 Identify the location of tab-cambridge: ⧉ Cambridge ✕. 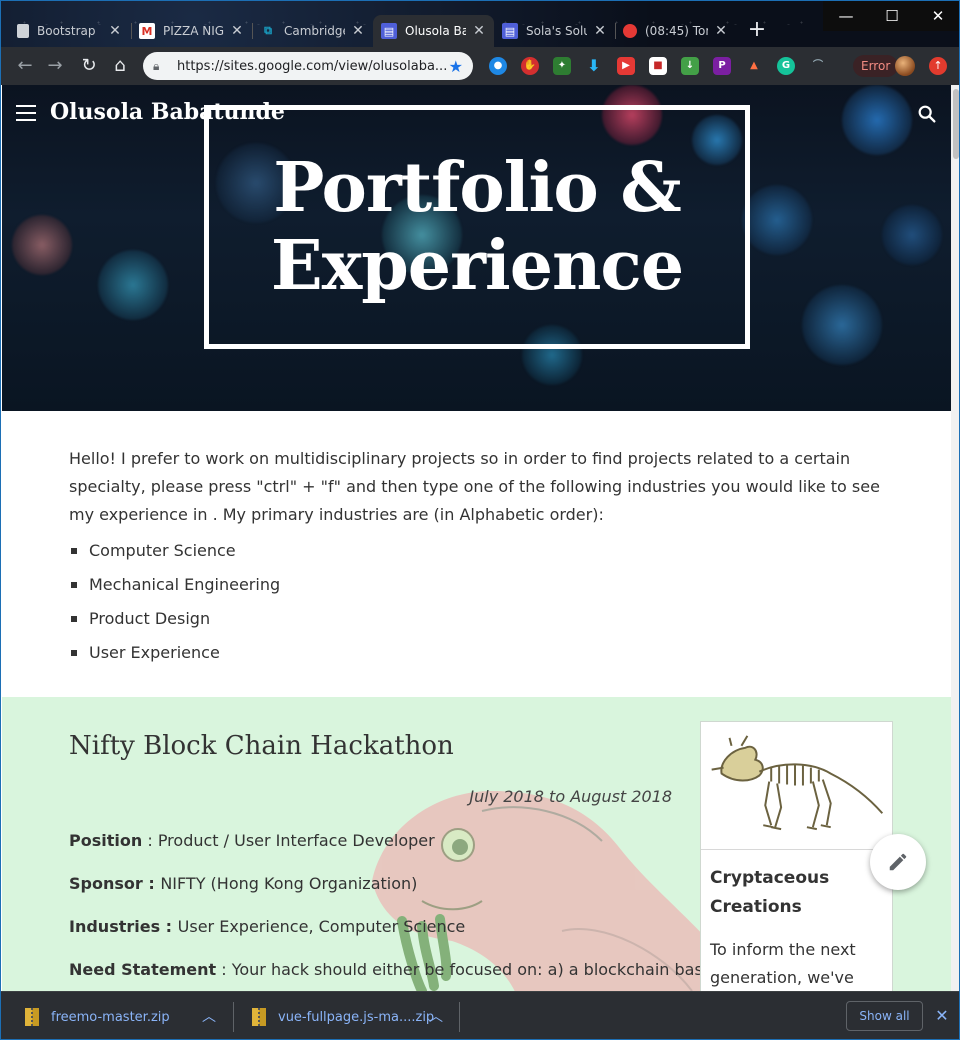
(312, 31).